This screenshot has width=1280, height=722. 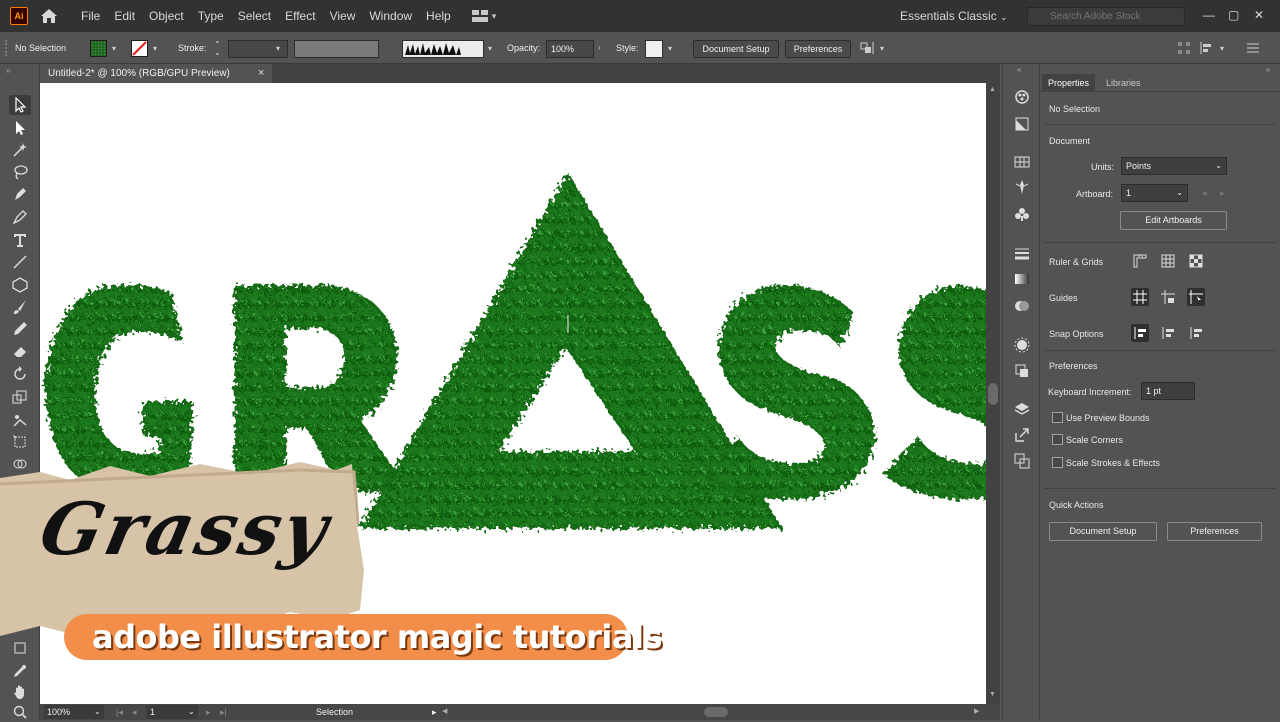 I want to click on first-artboard-icon: |◂, so click(x=119, y=712).